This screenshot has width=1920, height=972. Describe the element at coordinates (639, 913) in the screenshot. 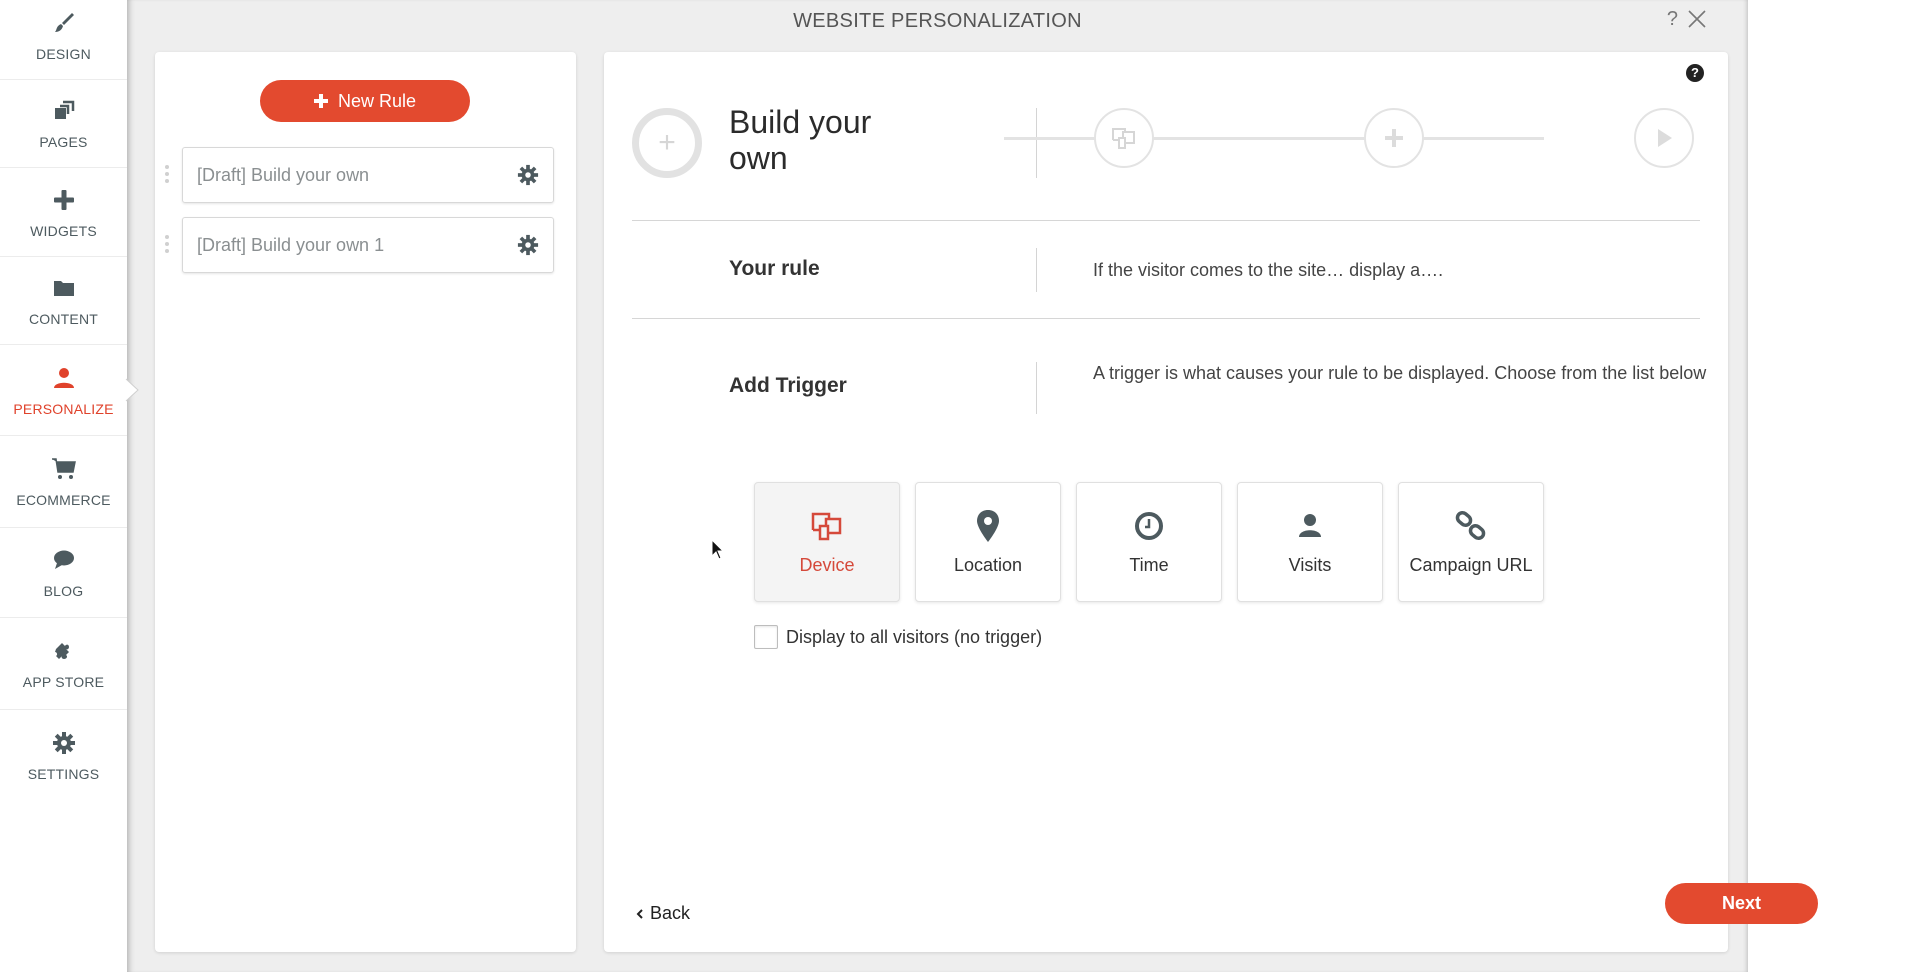

I see `chevron-left-icon` at that location.